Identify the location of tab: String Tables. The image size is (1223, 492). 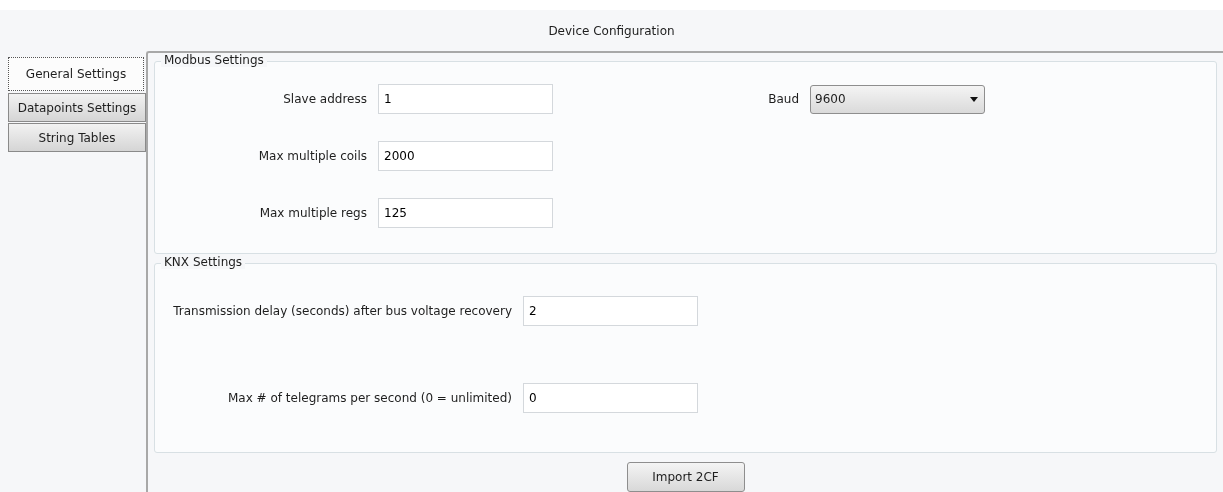
(77, 137).